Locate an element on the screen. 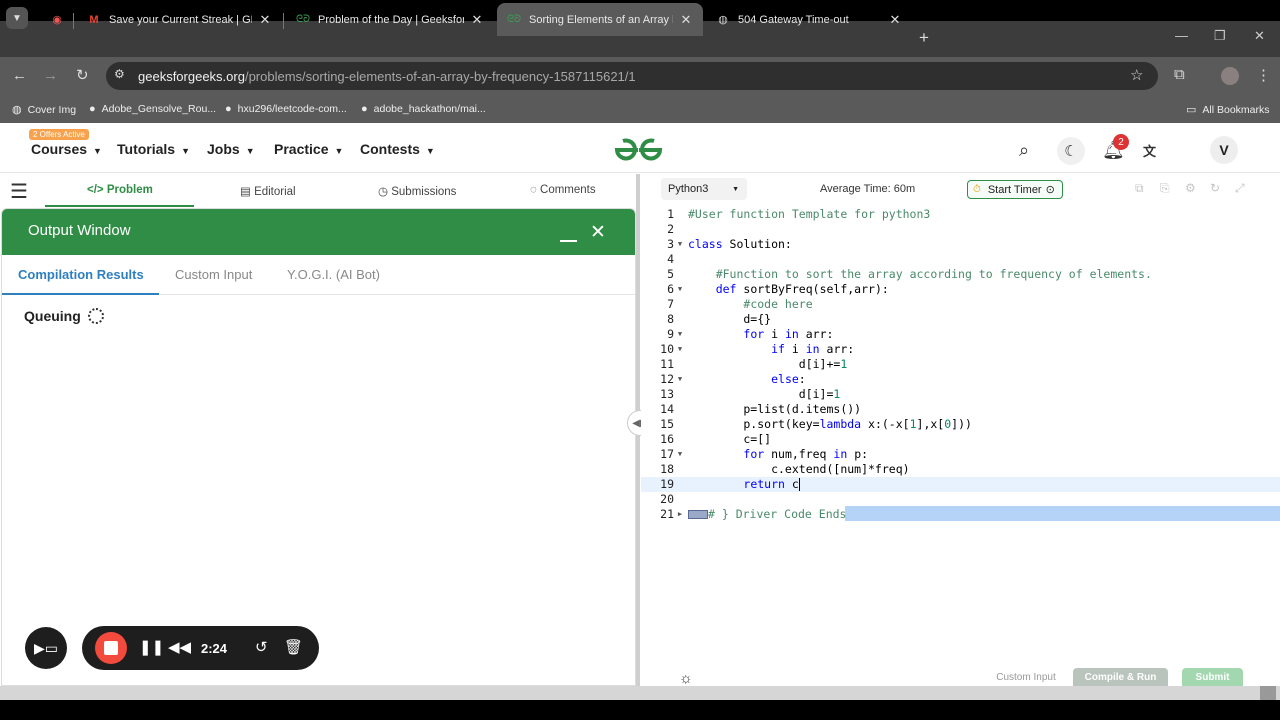 The height and width of the screenshot is (720, 1280). bookmark-cover-img: ◍ Cover Img is located at coordinates (44, 110).